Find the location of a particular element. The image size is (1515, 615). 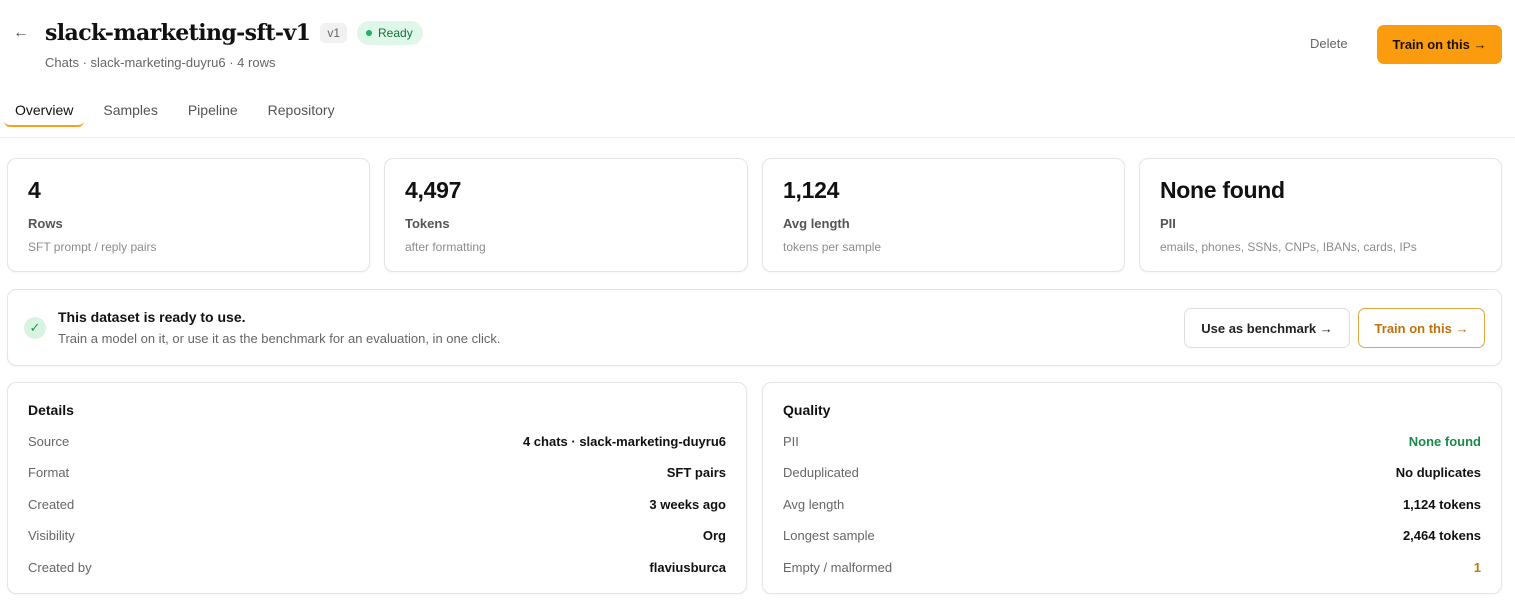

detail-row-created-by: Created by flaviusburca is located at coordinates (377, 570).